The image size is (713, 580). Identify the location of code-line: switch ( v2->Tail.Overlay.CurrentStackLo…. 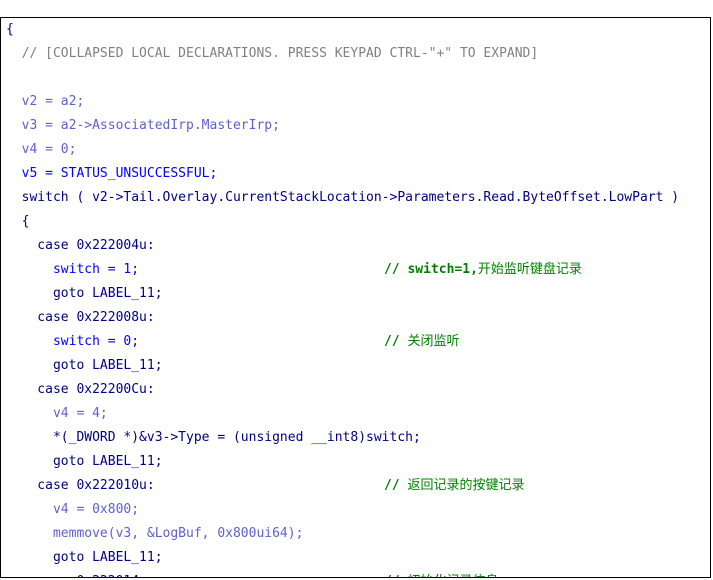
(355, 198).